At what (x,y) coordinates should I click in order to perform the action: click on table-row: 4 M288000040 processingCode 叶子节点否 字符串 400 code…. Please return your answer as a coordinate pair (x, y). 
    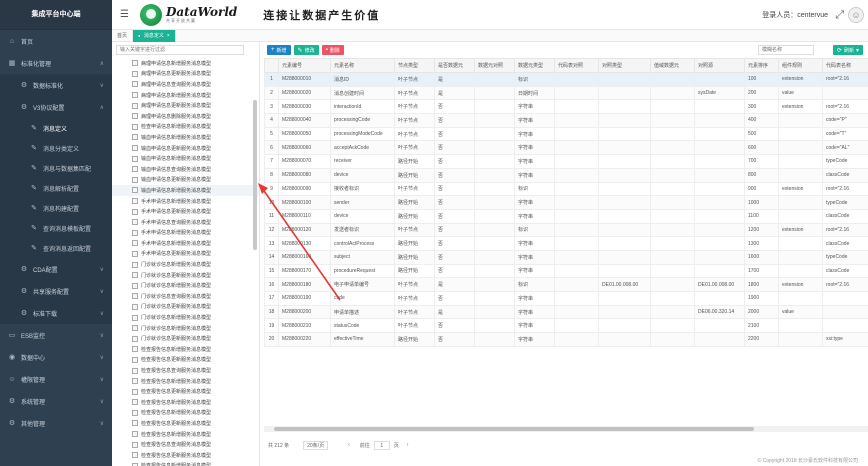
    Looking at the image, I should click on (566, 120).